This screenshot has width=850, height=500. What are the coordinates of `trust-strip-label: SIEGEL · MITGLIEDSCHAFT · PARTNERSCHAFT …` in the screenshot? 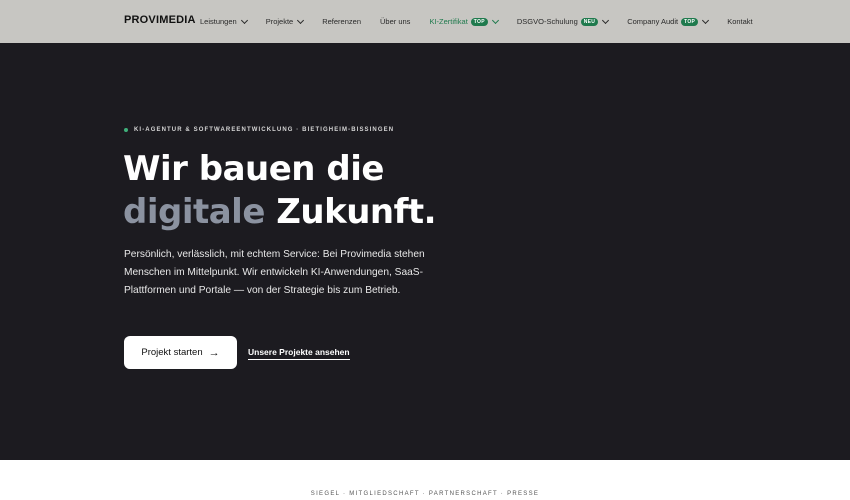 It's located at (425, 494).